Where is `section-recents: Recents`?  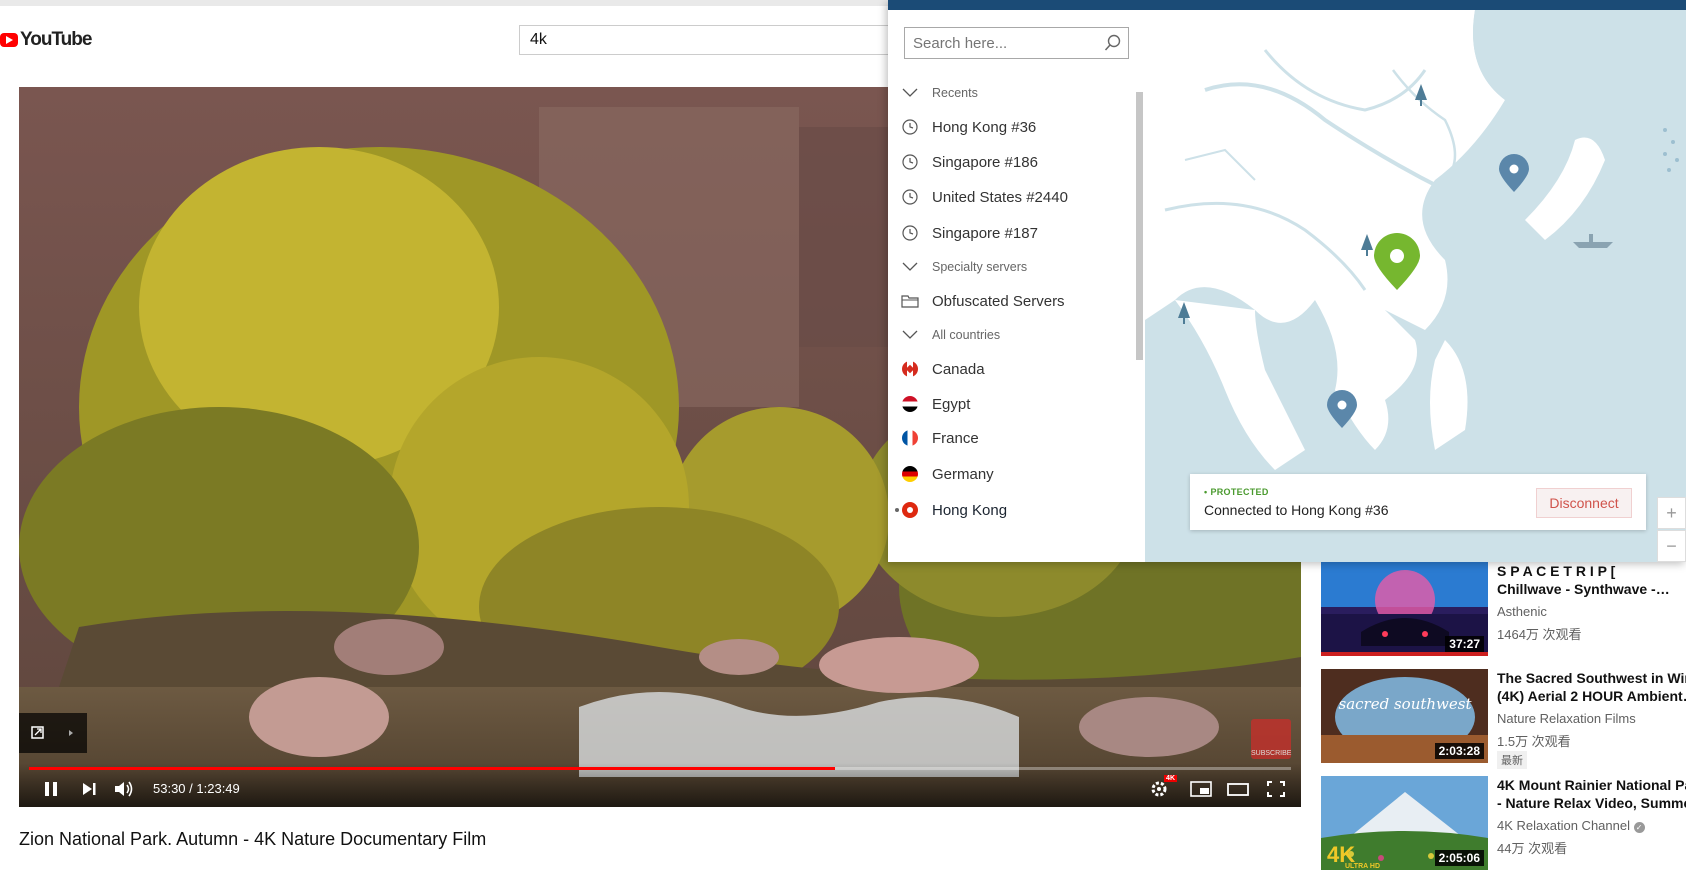
section-recents: Recents is located at coordinates (1012, 93).